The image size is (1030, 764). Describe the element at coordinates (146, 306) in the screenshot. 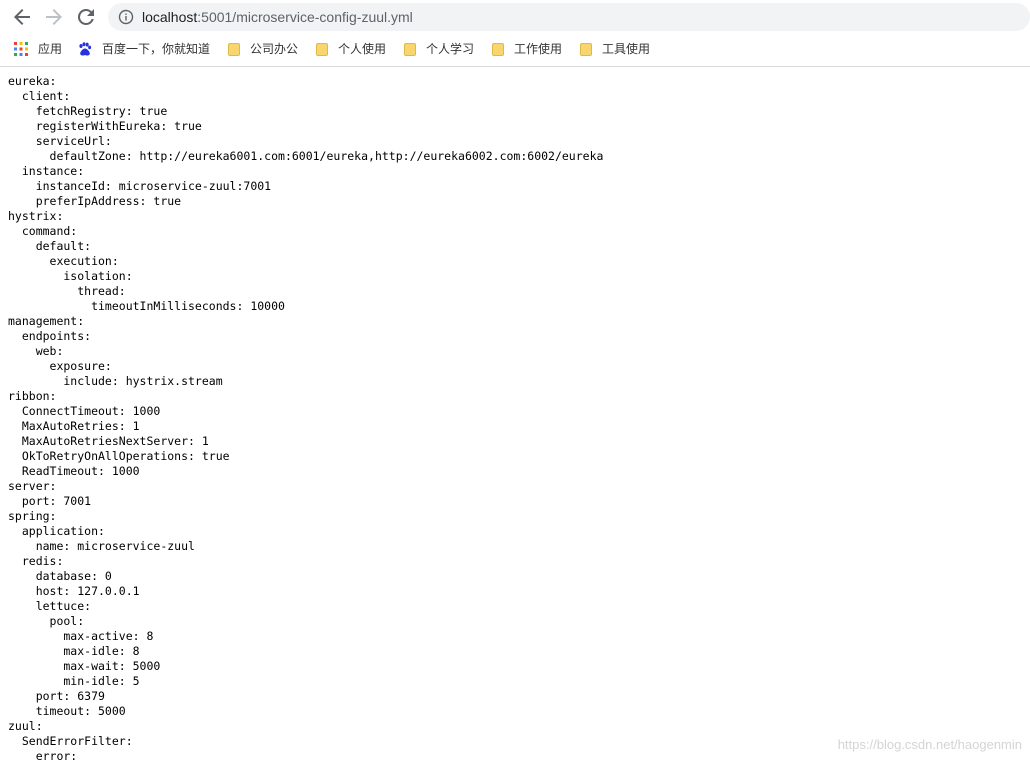

I see `yaml-line: timeoutInMilliseconds: 10000` at that location.